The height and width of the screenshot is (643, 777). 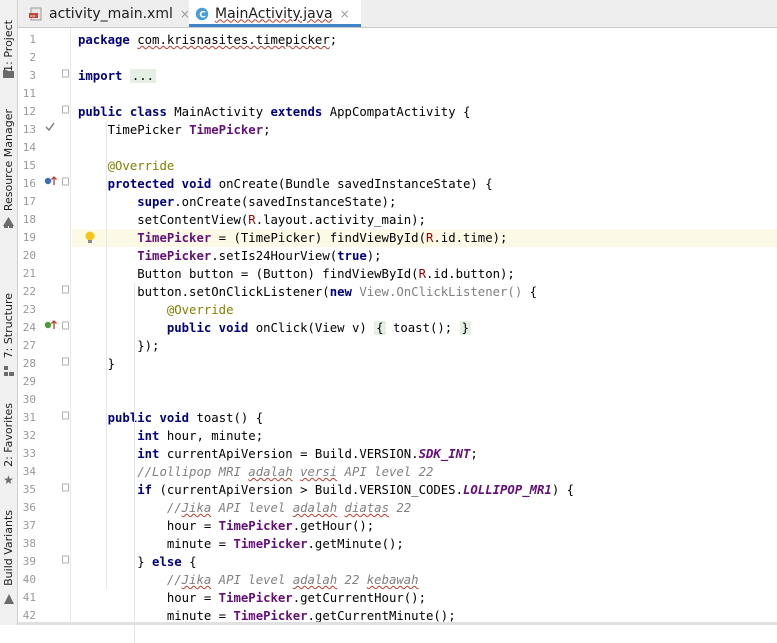 I want to click on tab-main-activity-java: C MainActivity.java ×, so click(x=275, y=13).